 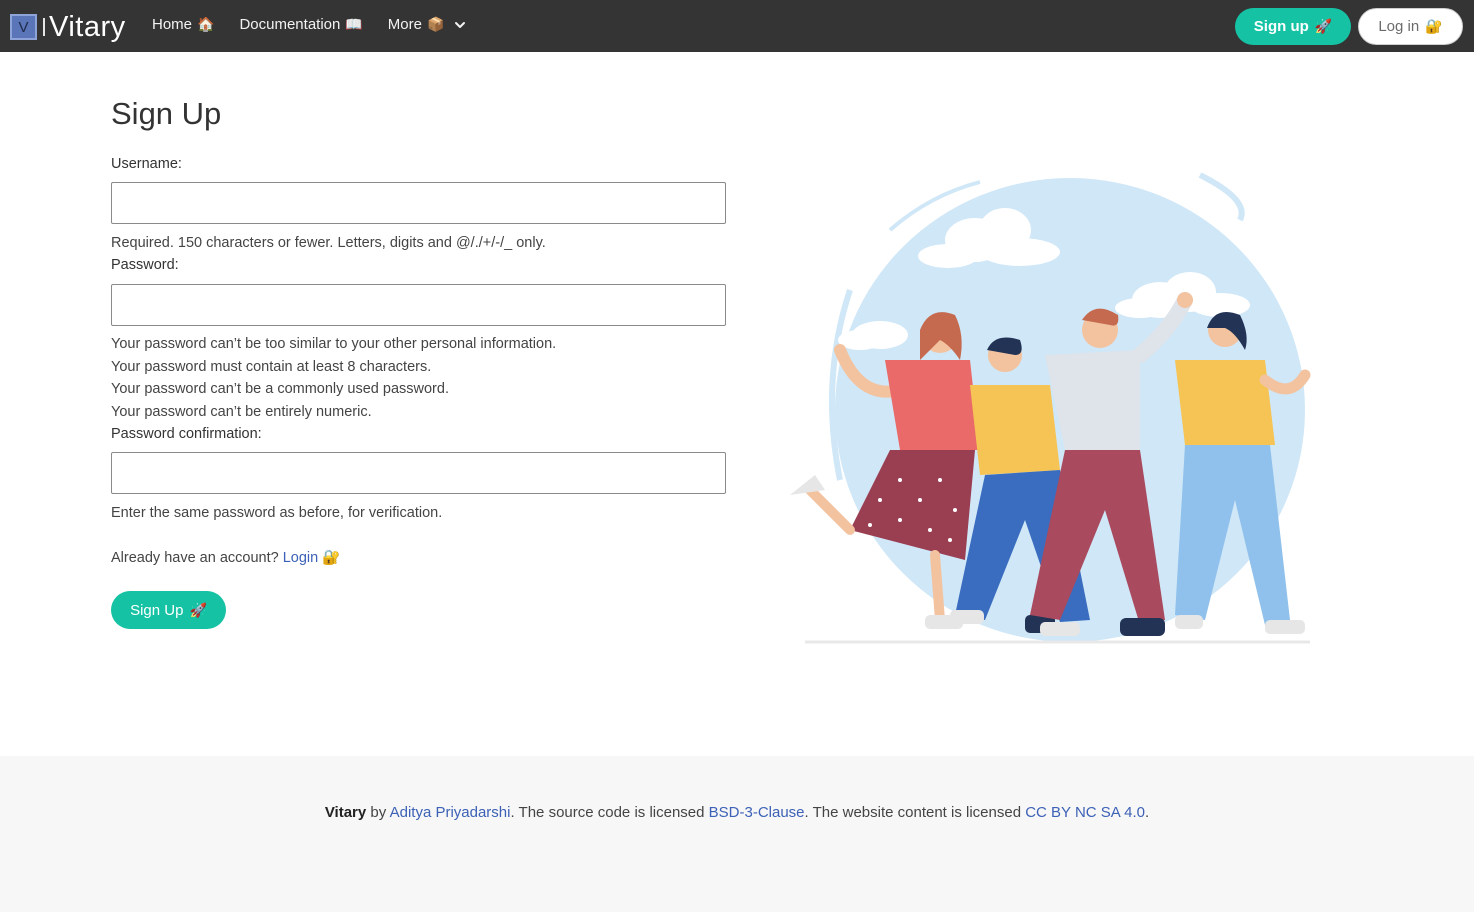 I want to click on login-prompt: Already have an account? Login 🔐, so click(x=225, y=557).